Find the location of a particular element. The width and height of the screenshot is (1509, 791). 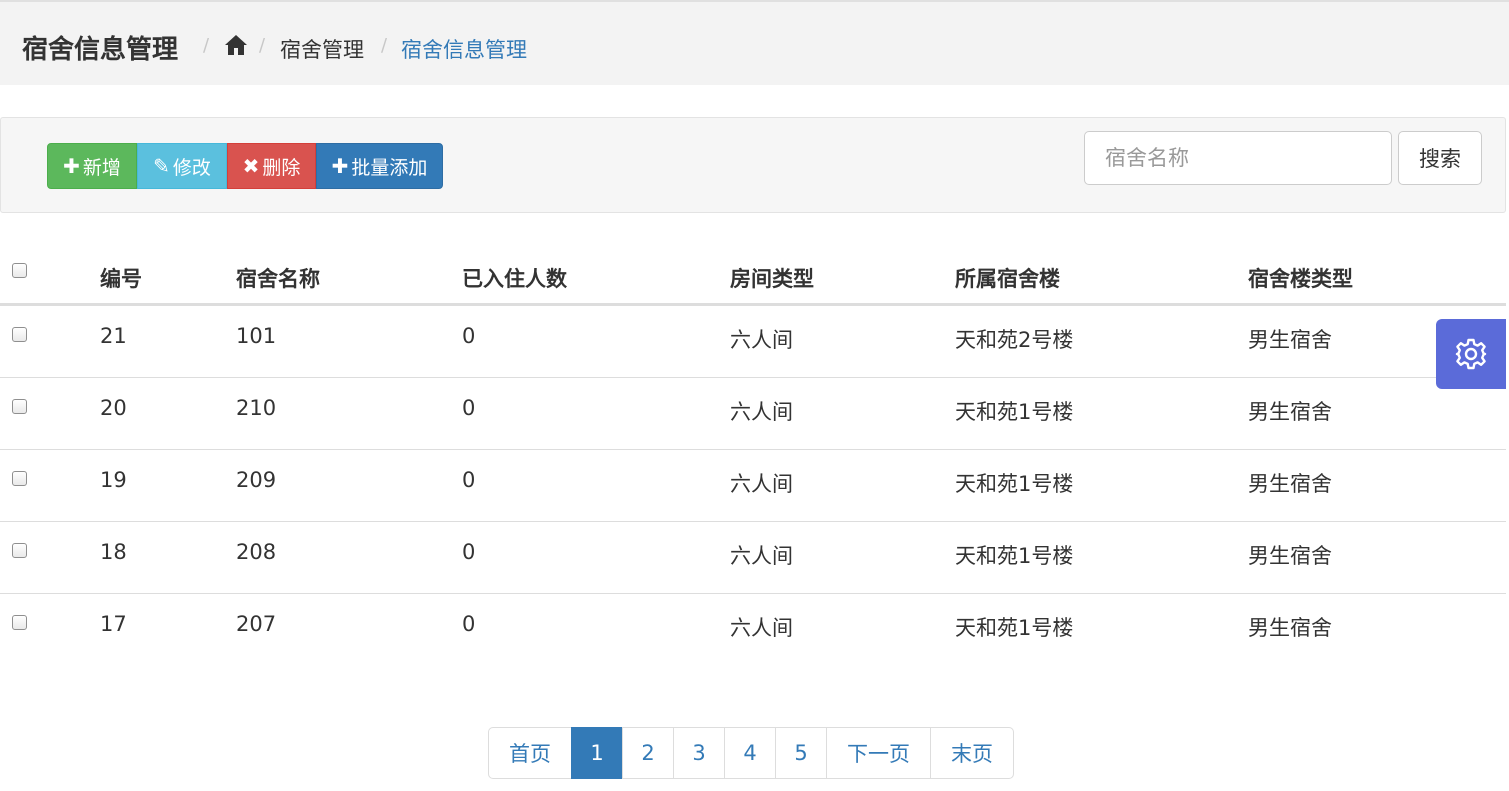

page-4: 4 is located at coordinates (750, 753).